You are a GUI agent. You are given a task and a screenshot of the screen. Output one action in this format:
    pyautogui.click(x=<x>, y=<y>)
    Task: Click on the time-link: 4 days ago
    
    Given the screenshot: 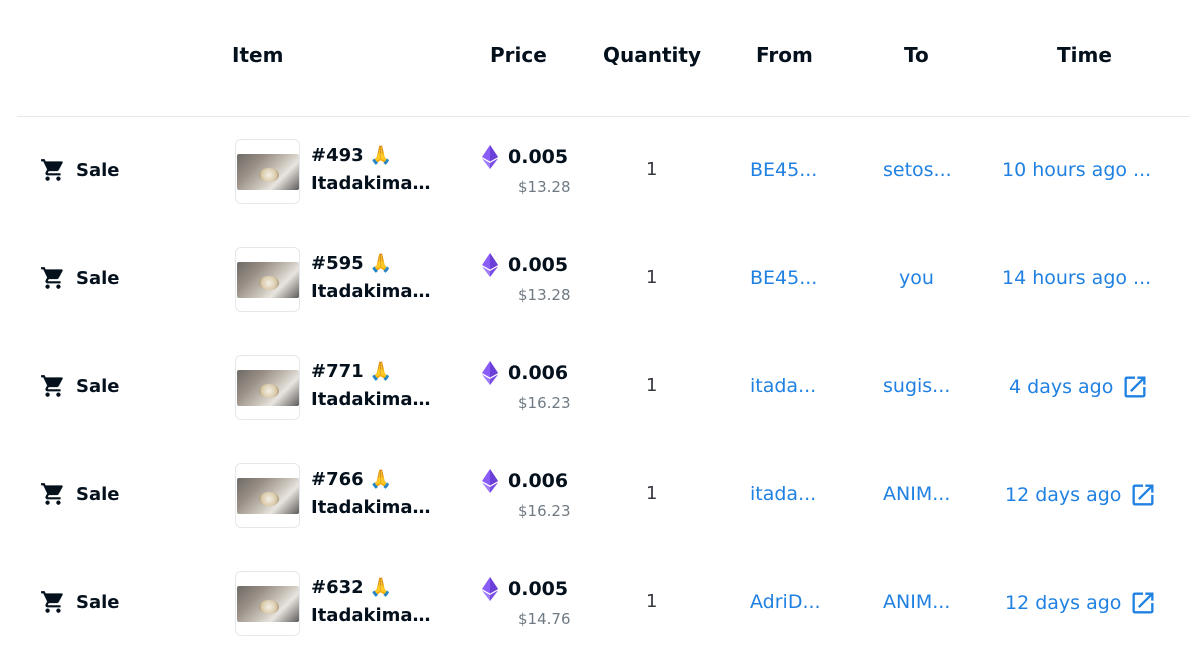 What is the action you would take?
    pyautogui.click(x=1079, y=387)
    